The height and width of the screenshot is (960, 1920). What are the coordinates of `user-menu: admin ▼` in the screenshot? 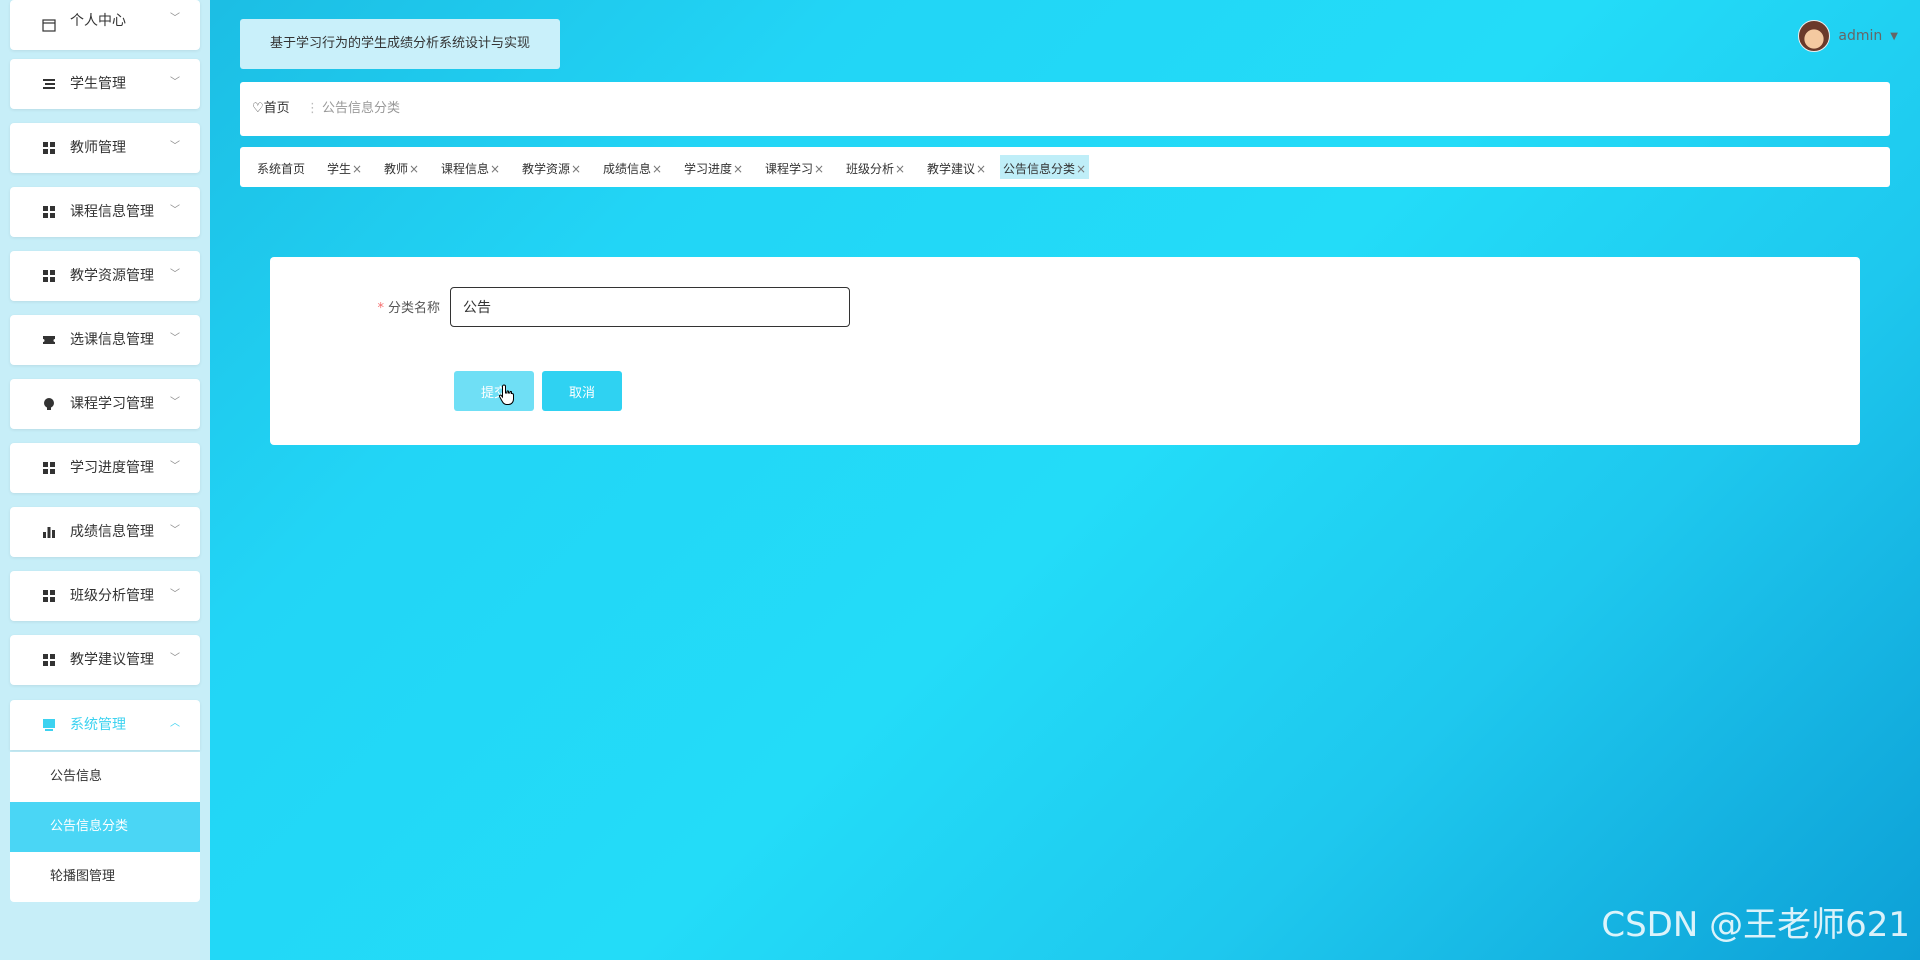 It's located at (1848, 36).